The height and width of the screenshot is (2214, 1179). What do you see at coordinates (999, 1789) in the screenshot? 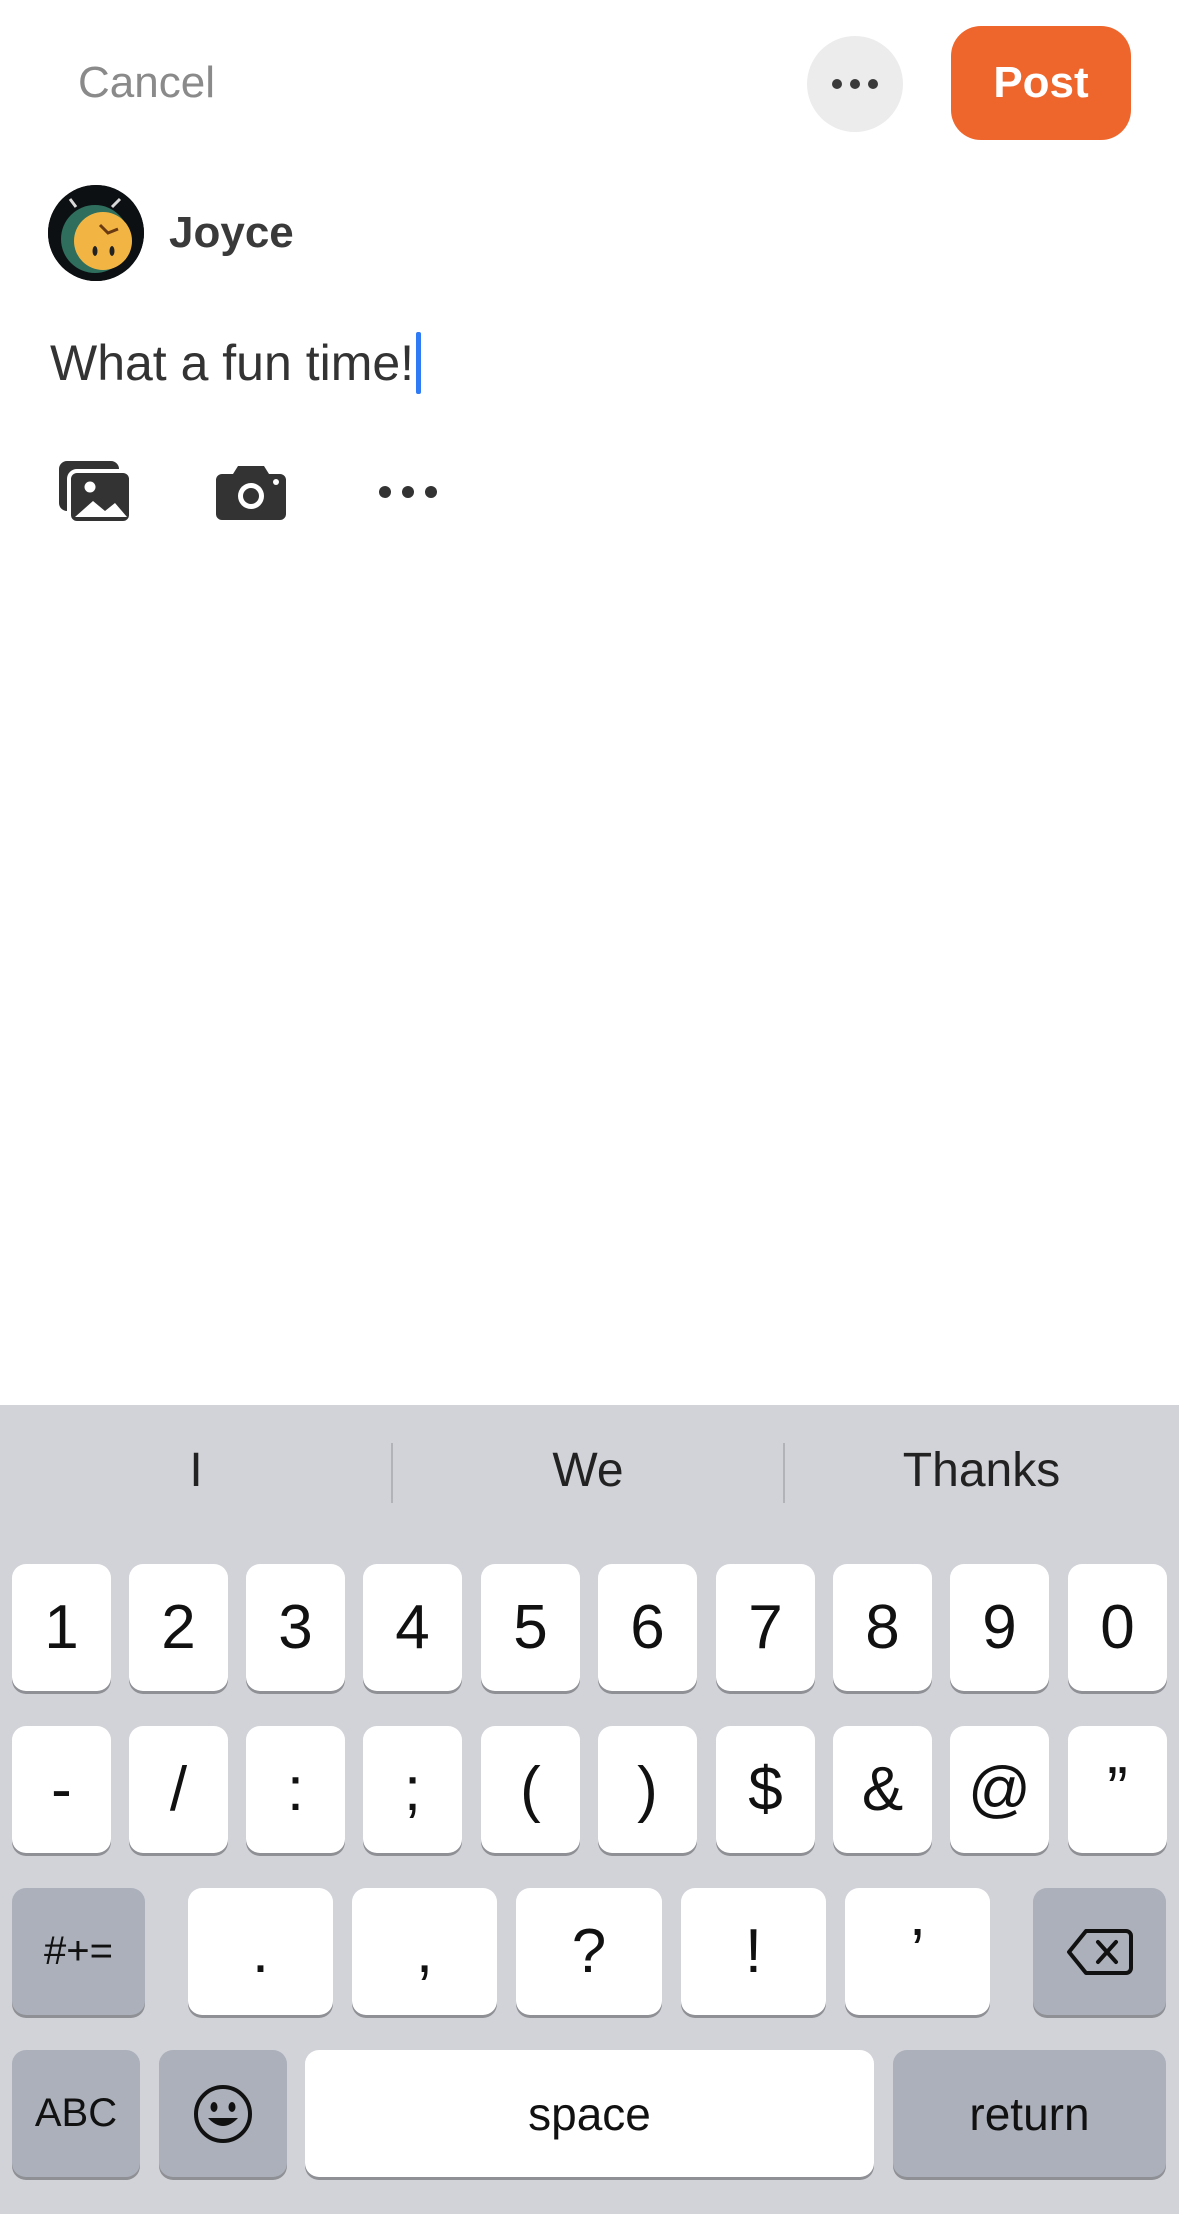
I see `key-at: @` at bounding box center [999, 1789].